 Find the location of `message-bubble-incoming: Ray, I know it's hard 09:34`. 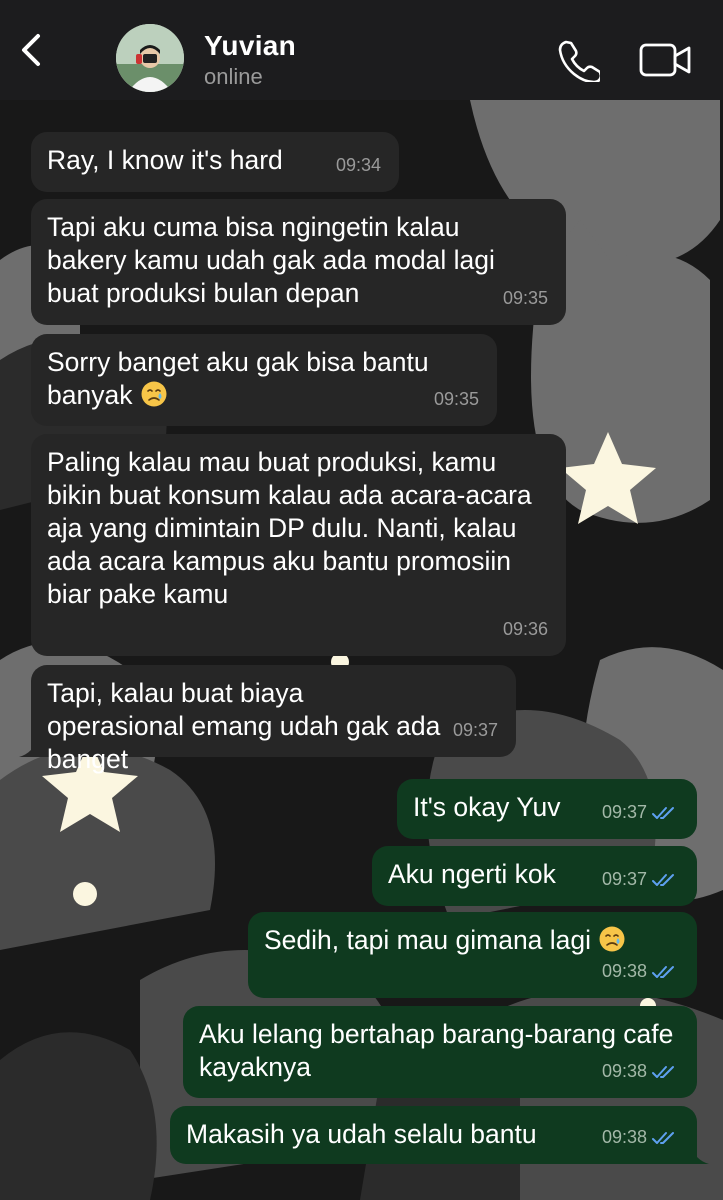

message-bubble-incoming: Ray, I know it's hard 09:34 is located at coordinates (215, 162).